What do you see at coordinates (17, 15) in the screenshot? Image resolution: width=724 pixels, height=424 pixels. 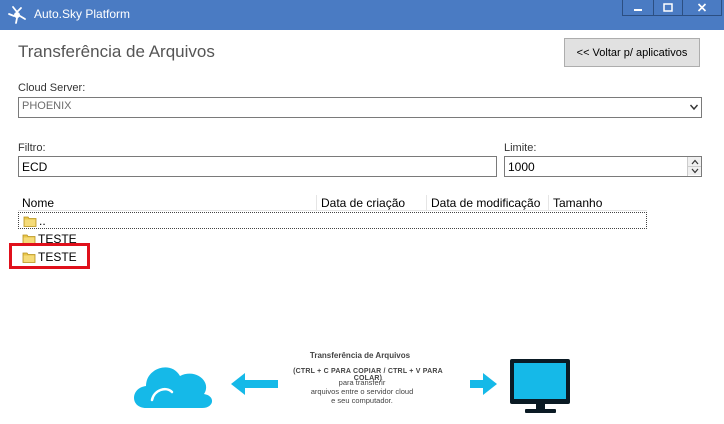 I see `app-logo-icon` at bounding box center [17, 15].